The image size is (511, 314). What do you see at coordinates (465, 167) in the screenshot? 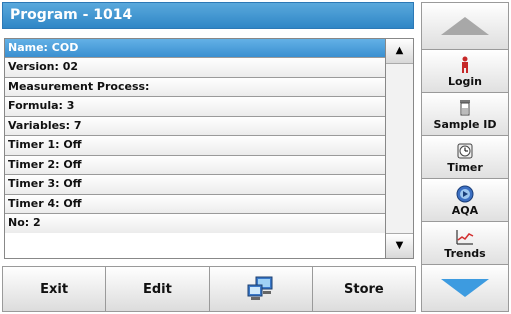
I see `timer-label: Timer` at bounding box center [465, 167].